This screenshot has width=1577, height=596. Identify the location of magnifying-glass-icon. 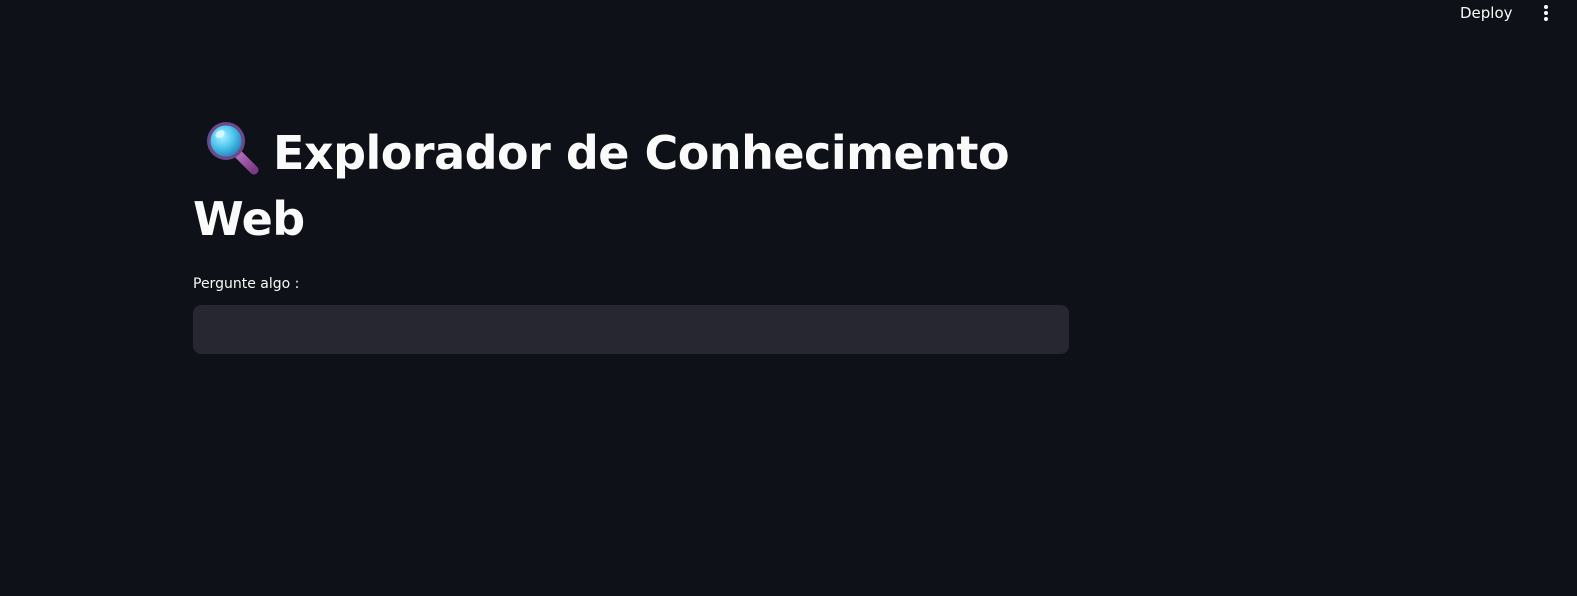
(231, 147).